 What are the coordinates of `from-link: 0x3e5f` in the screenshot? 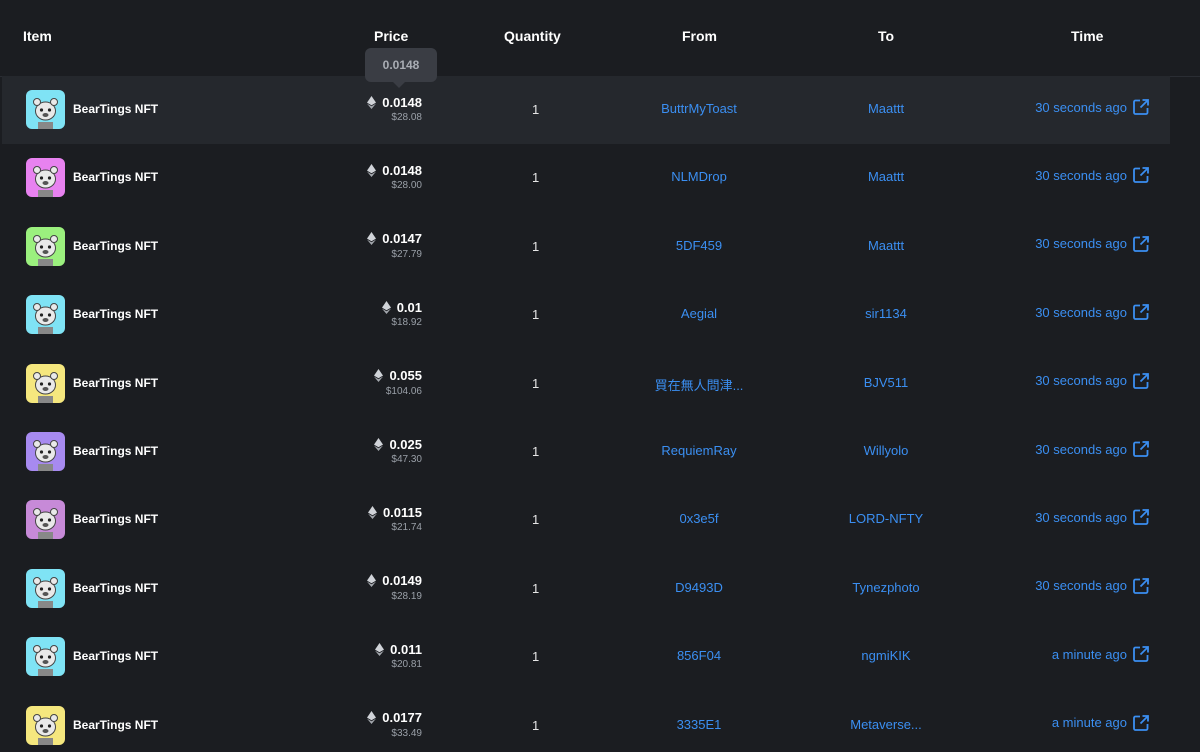 It's located at (699, 518).